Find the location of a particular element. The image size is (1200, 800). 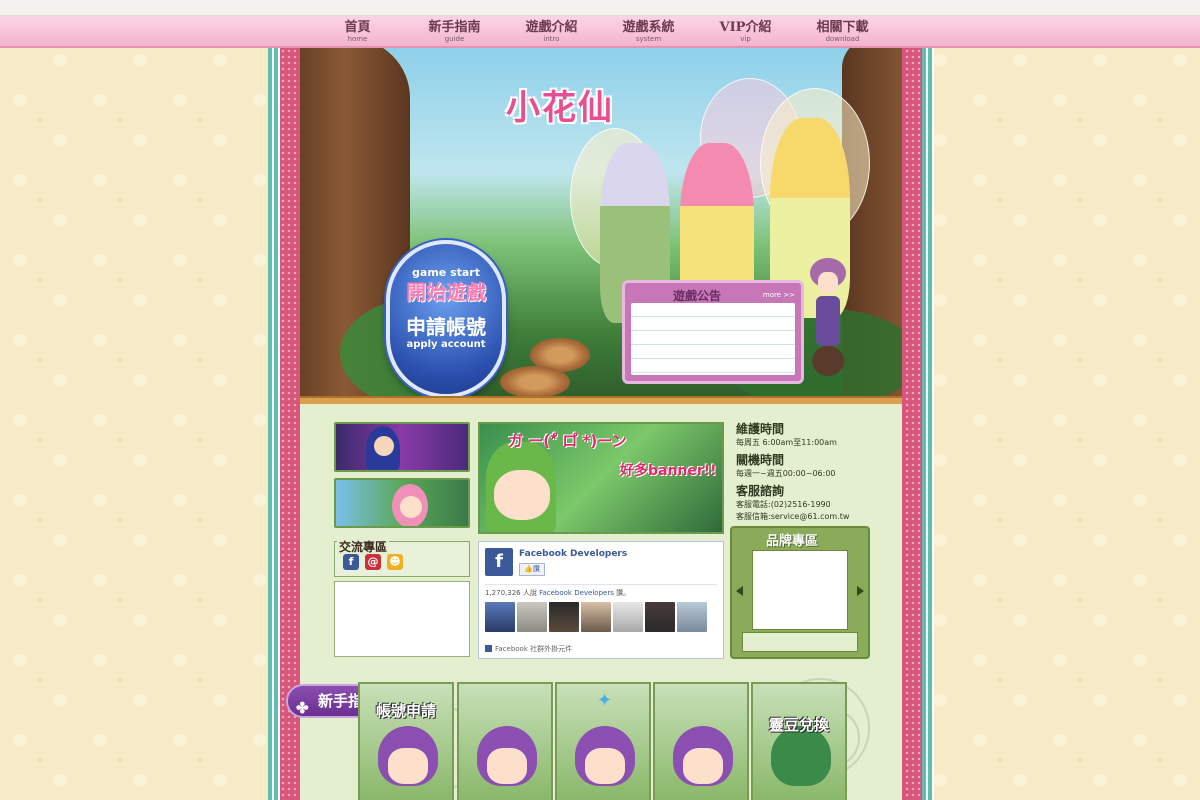

brand-image is located at coordinates (800, 590).